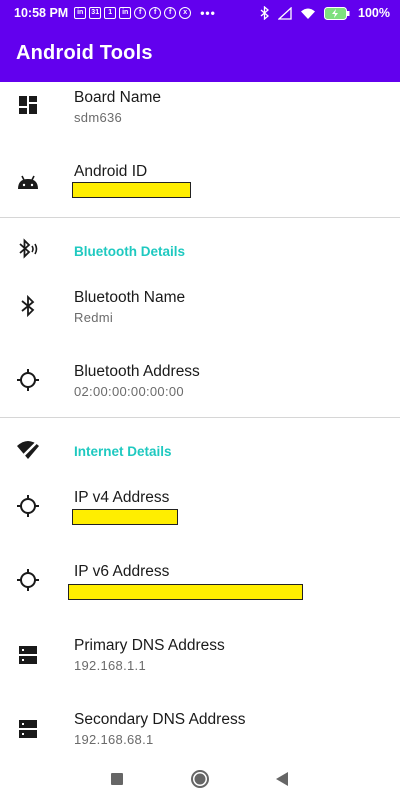  I want to click on wifi-off-icon, so click(28, 451).